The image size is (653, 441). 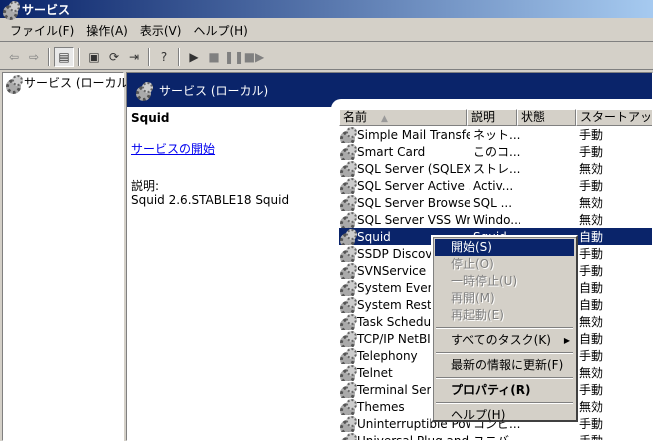 What do you see at coordinates (392, 270) in the screenshot?
I see `service-name: SVNService` at bounding box center [392, 270].